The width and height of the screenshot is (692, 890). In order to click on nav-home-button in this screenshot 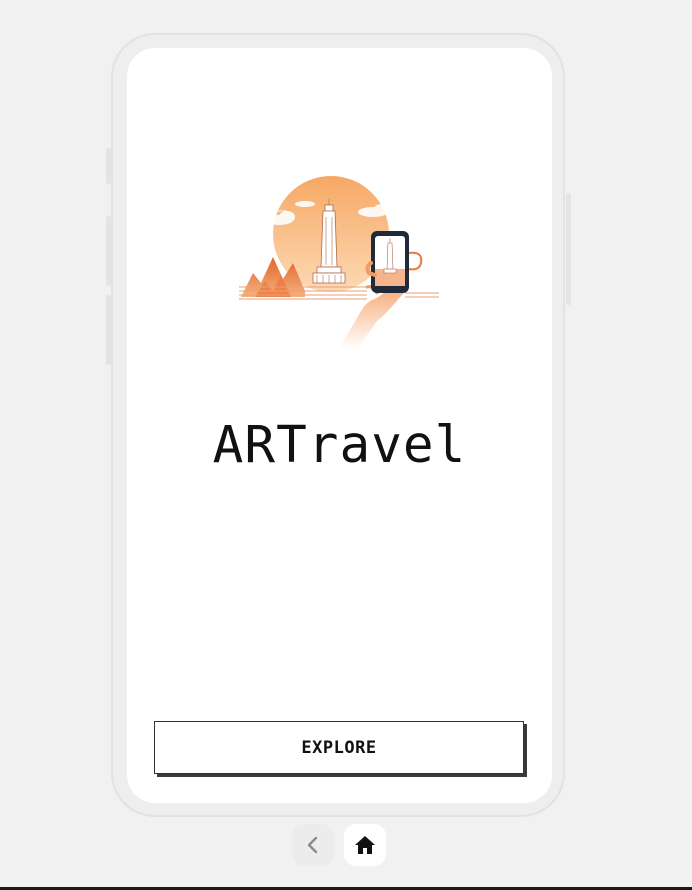, I will do `click(365, 845)`.